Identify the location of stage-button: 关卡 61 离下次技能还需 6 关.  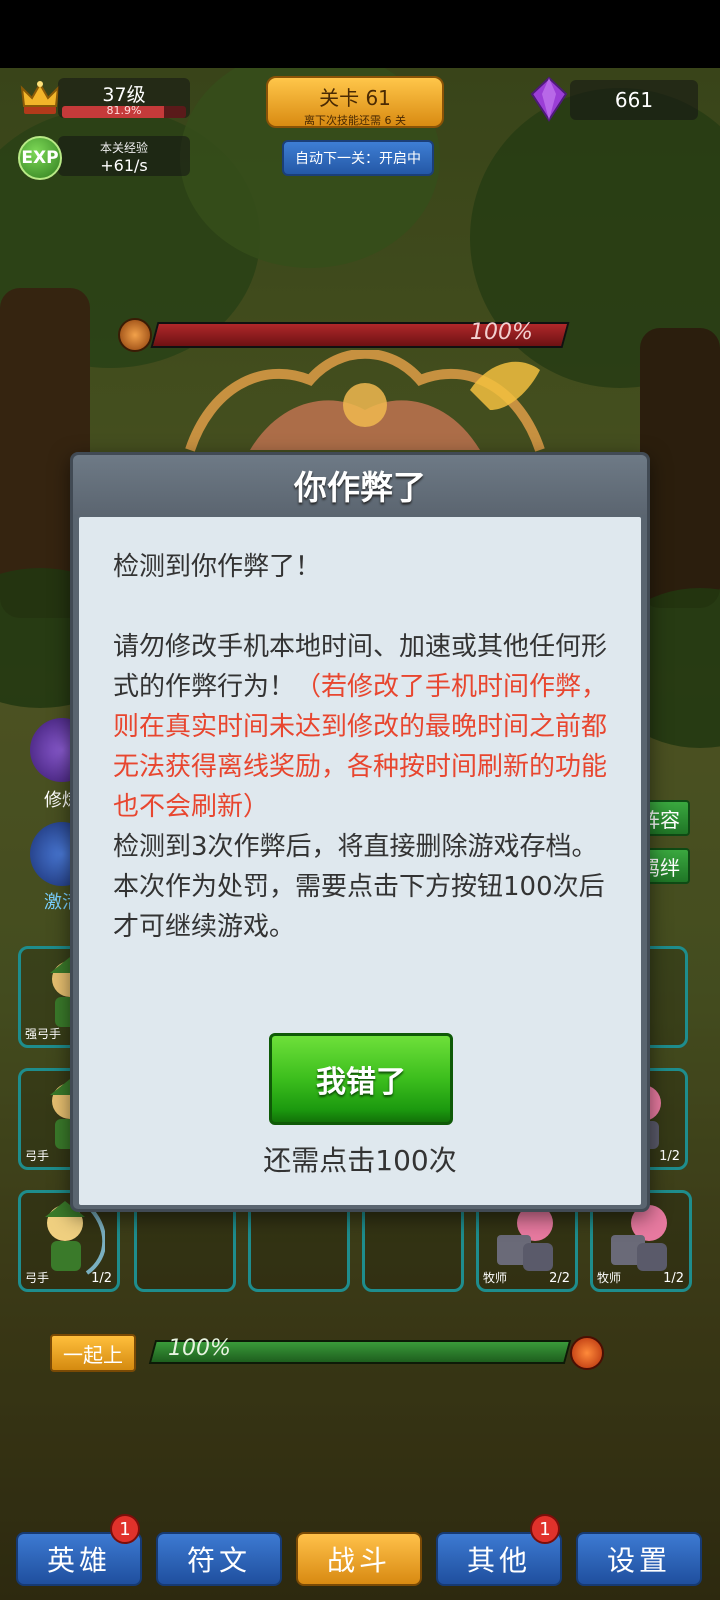
(355, 102).